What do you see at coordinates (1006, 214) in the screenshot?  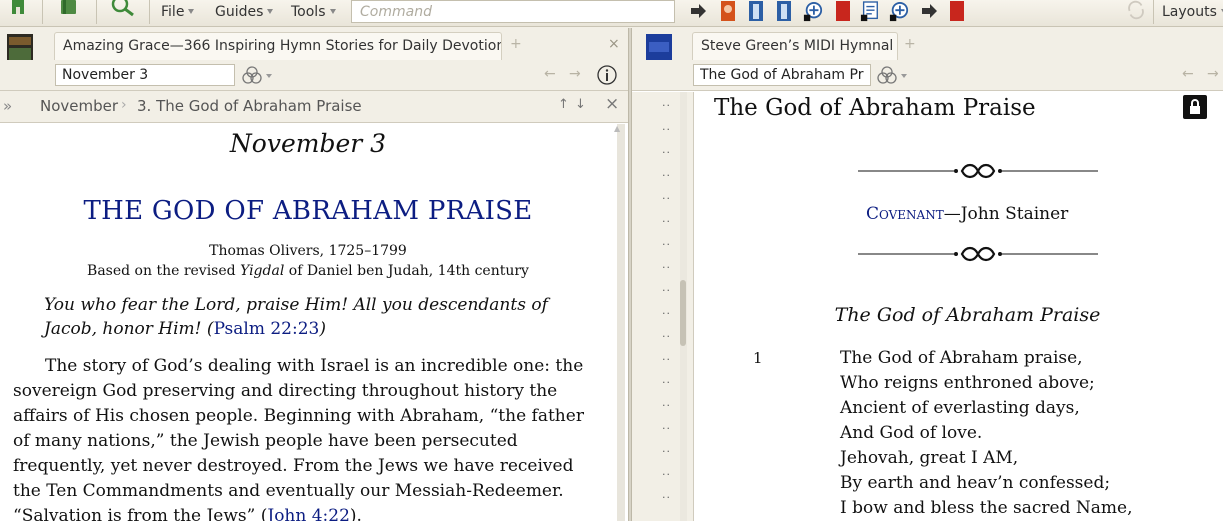 I see `composer-text: —John Stainer` at bounding box center [1006, 214].